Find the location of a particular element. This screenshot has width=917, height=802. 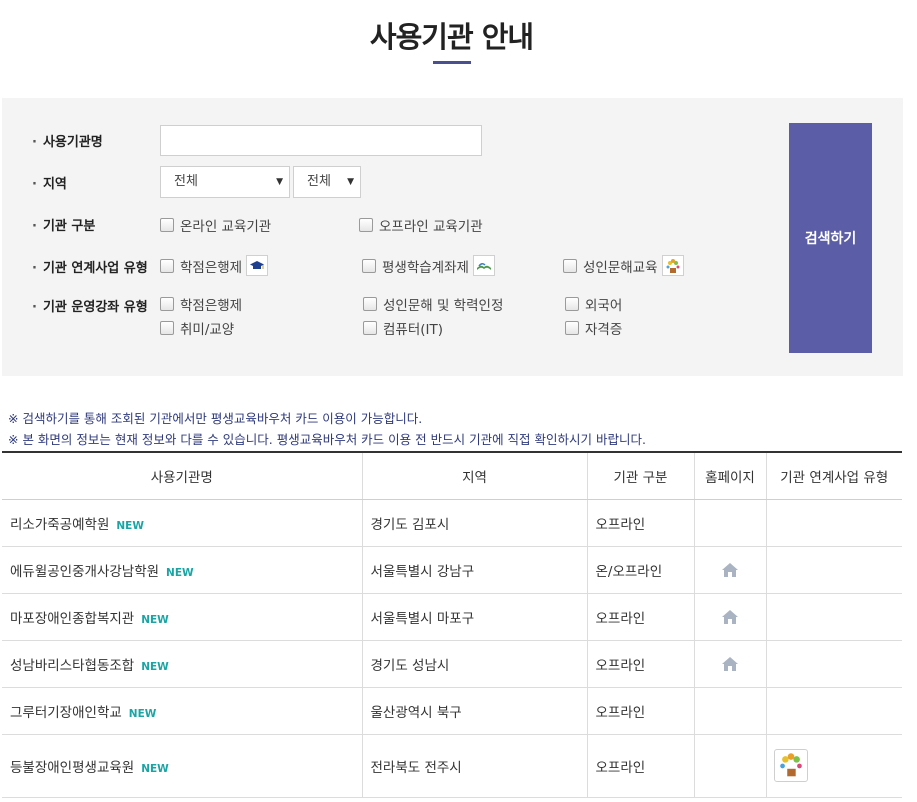

institution-name-input is located at coordinates (321, 140).